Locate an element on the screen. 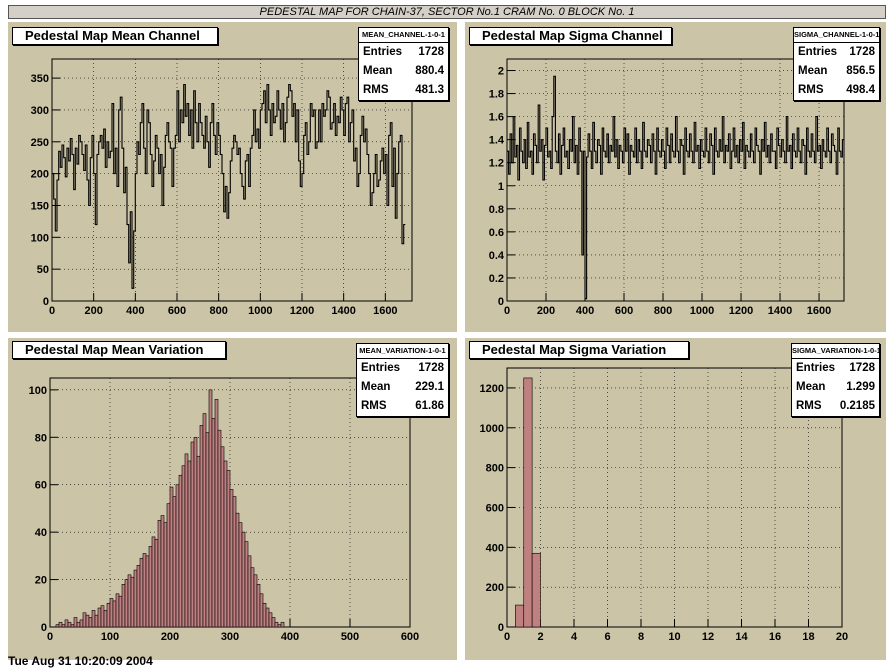 Image resolution: width=896 pixels, height=668 pixels. x-tick-label: 18 is located at coordinates (808, 637).